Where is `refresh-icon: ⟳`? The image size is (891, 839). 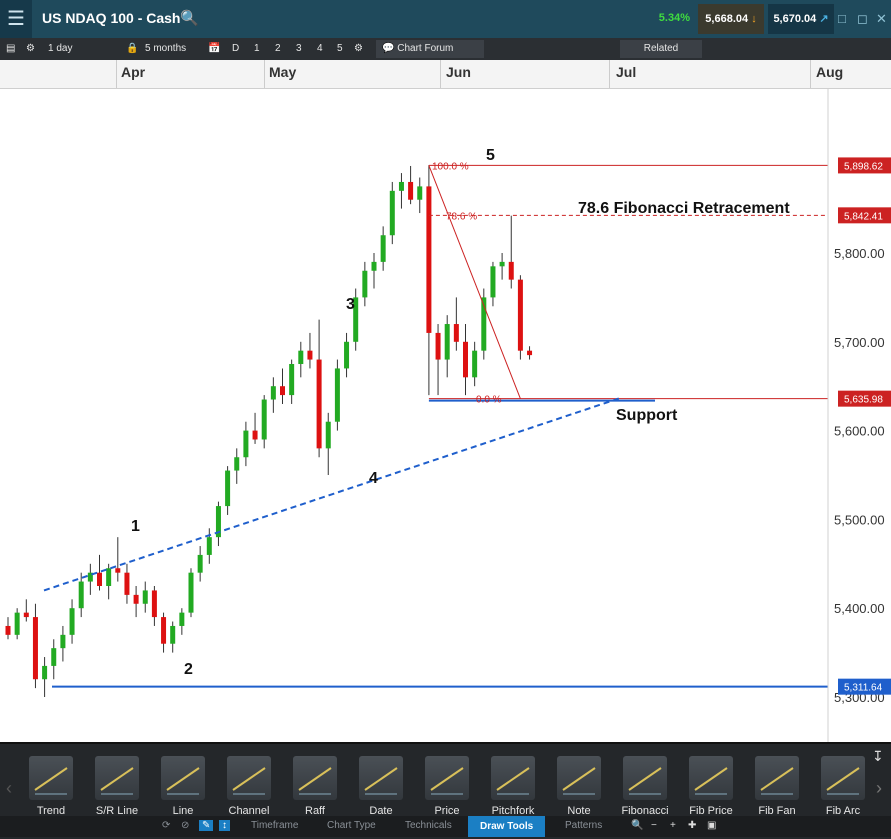 refresh-icon: ⟳ is located at coordinates (166, 825).